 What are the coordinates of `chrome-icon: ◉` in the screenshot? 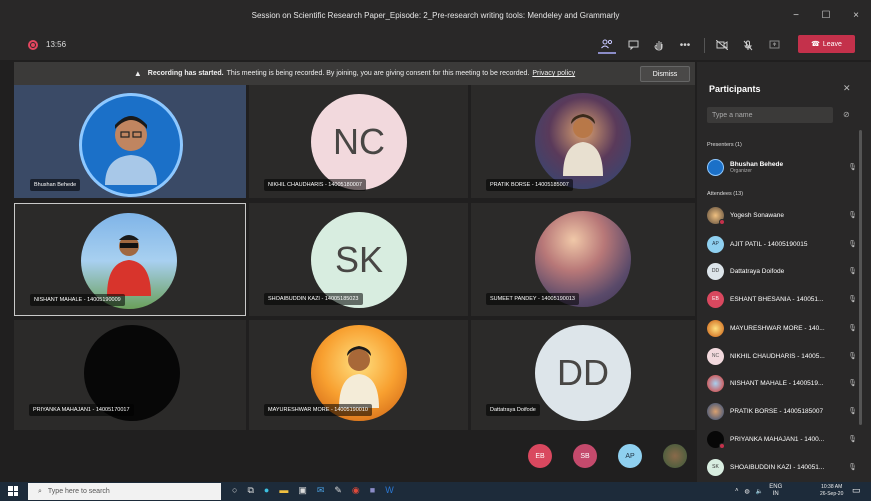 It's located at (356, 490).